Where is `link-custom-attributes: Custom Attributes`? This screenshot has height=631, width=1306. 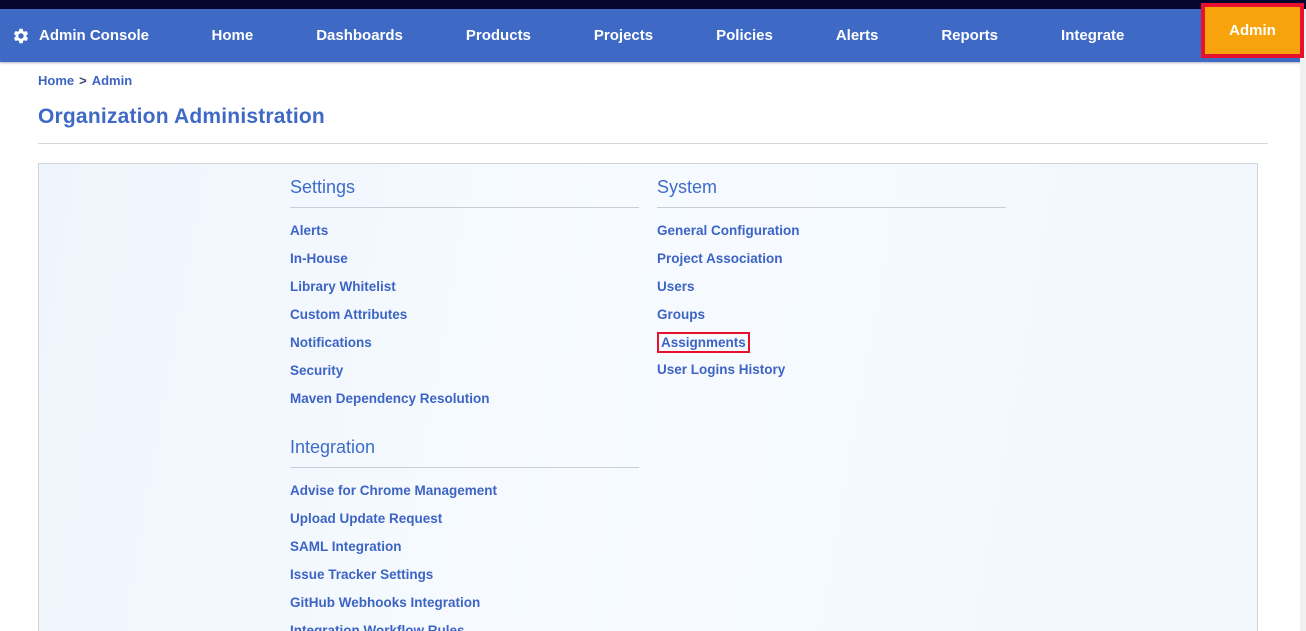 link-custom-attributes: Custom Attributes is located at coordinates (464, 315).